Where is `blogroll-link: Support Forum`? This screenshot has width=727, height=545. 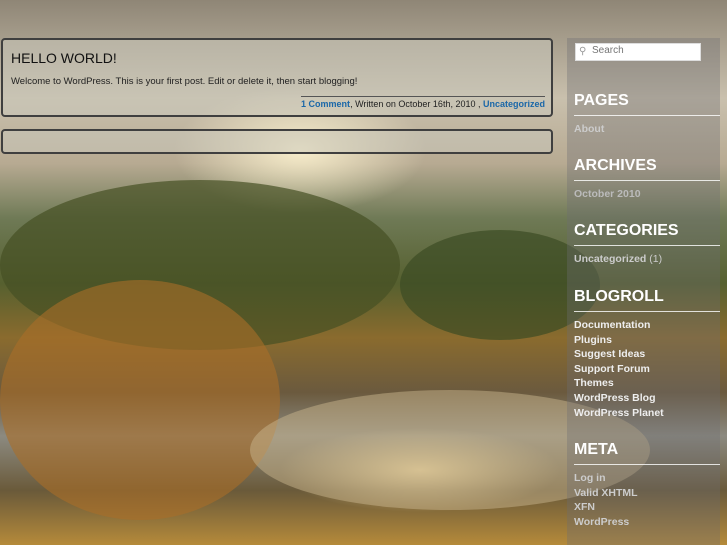 blogroll-link: Support Forum is located at coordinates (644, 369).